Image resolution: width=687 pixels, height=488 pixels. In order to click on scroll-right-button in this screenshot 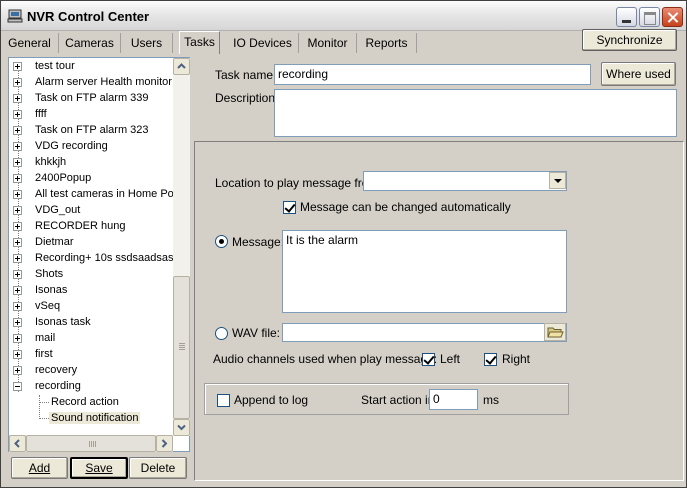, I will do `click(164, 443)`.